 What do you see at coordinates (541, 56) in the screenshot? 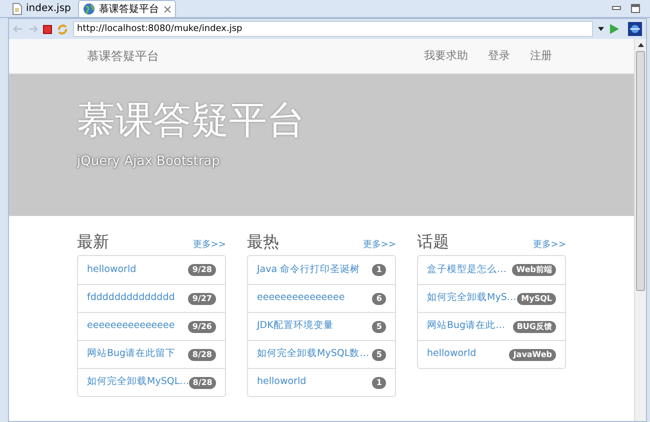
I see `nav-link: 注册` at bounding box center [541, 56].